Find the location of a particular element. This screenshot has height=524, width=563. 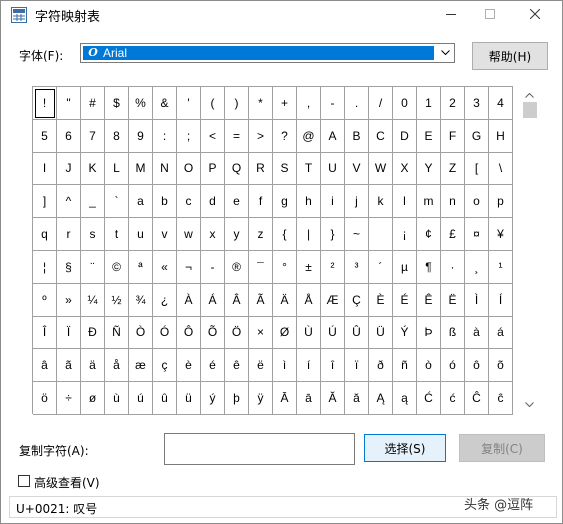

char-cell: ± is located at coordinates (309, 267).